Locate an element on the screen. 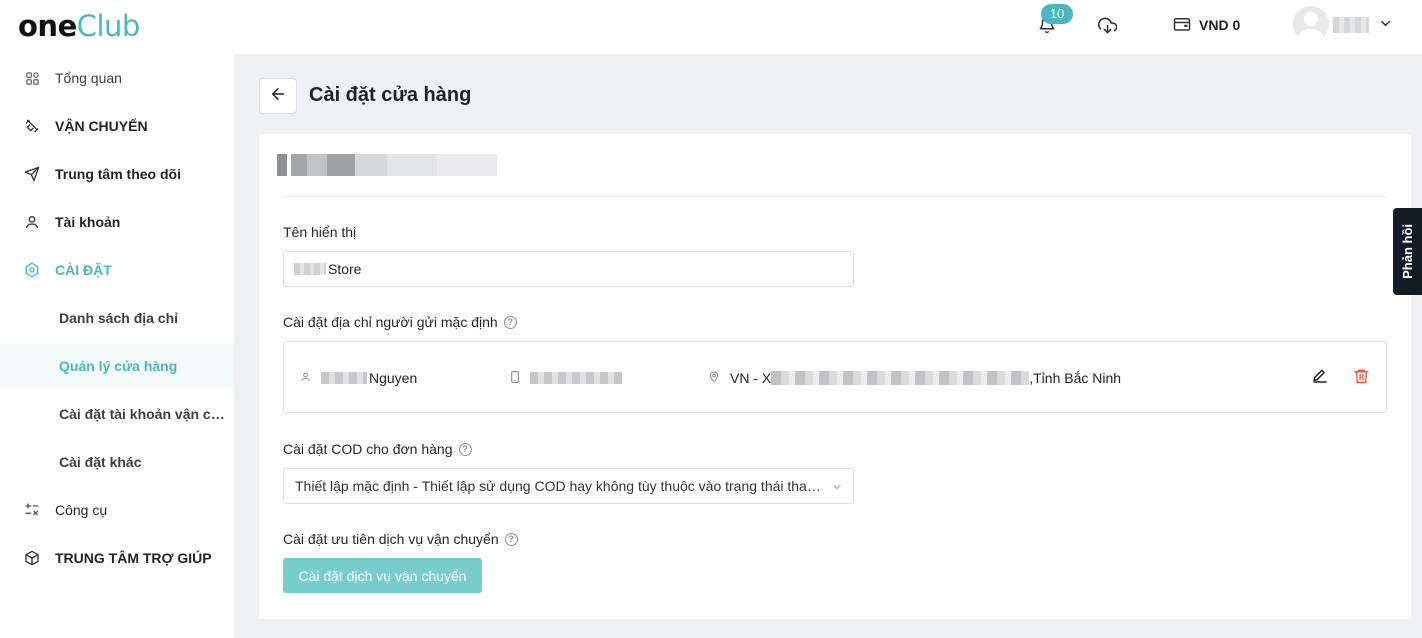  wallet-icon is located at coordinates (1182, 25).